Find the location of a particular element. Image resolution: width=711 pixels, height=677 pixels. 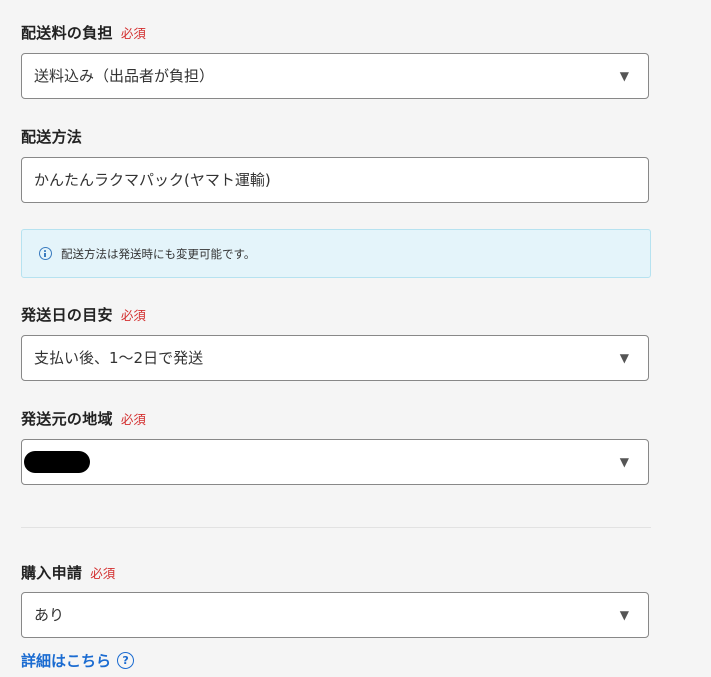

origin-region-select: ▼ is located at coordinates (335, 462).